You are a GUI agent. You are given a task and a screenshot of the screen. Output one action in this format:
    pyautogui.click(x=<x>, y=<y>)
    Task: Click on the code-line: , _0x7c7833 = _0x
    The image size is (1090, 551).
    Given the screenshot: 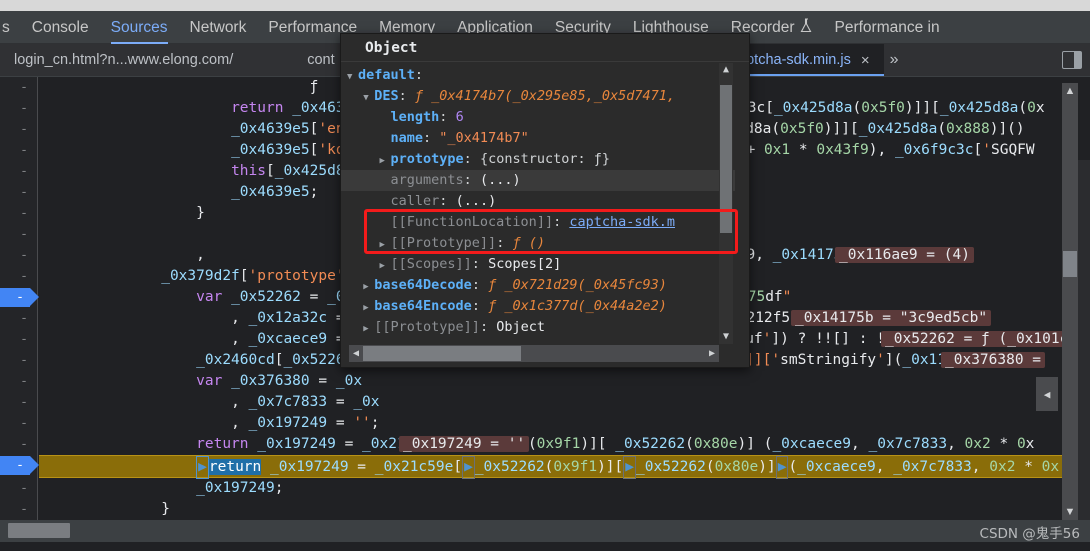 What is the action you would take?
    pyautogui.click(x=564, y=402)
    